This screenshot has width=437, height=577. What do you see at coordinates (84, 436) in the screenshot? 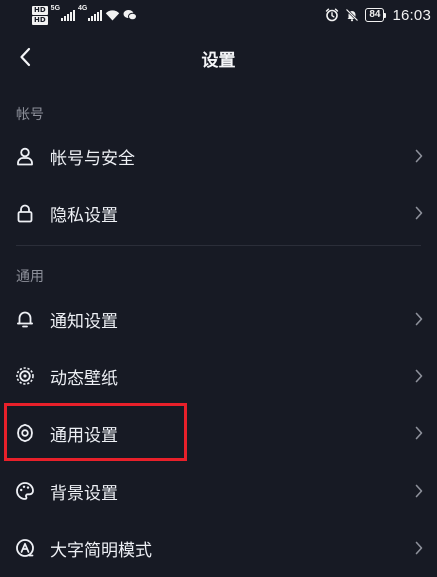
I see `row-label: 通用设置` at bounding box center [84, 436].